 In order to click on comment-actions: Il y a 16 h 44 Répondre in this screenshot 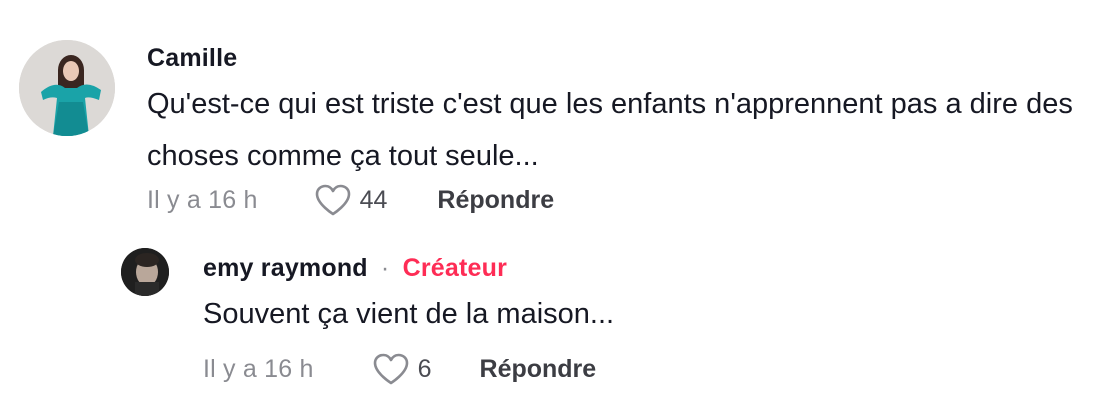, I will do `click(350, 200)`.